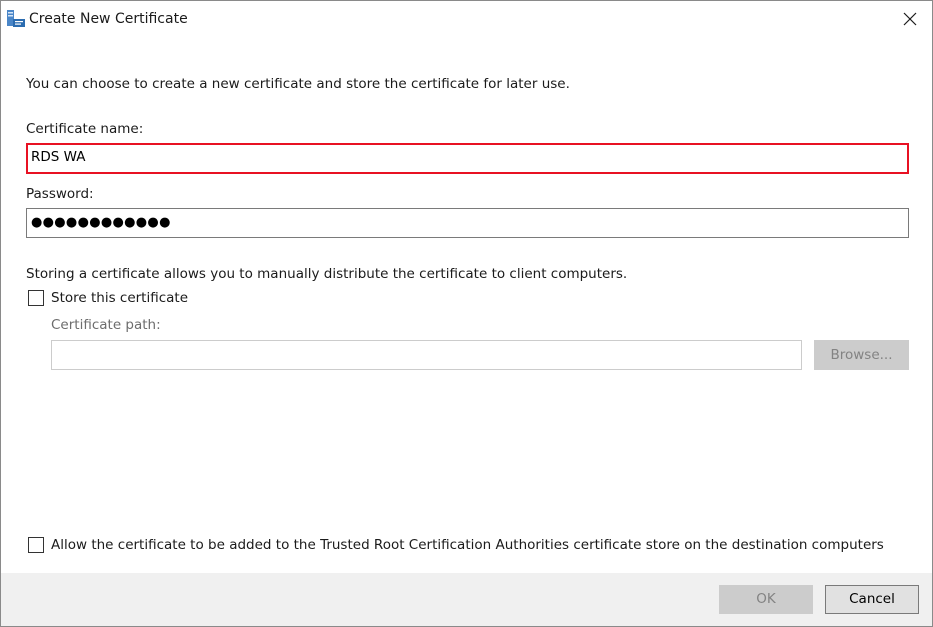 This screenshot has width=933, height=627. Describe the element at coordinates (58, 157) in the screenshot. I see `certificate-name-value: RDS WA` at that location.